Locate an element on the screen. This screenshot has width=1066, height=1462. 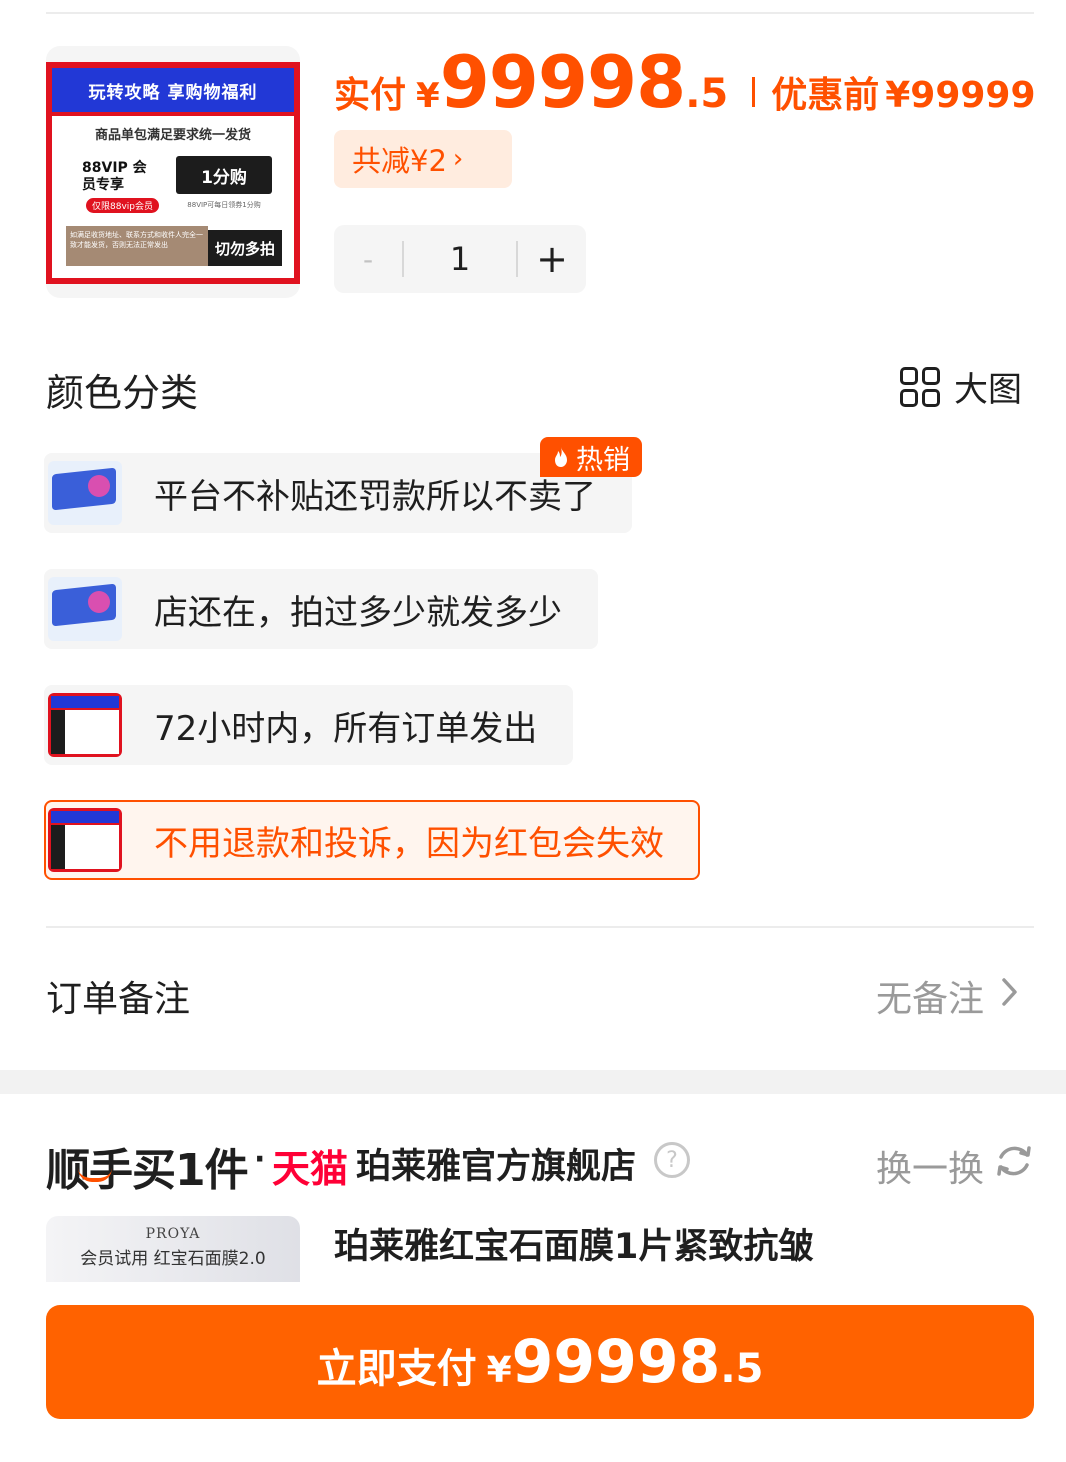
discount-text: 共减¥2 is located at coordinates (399, 161).